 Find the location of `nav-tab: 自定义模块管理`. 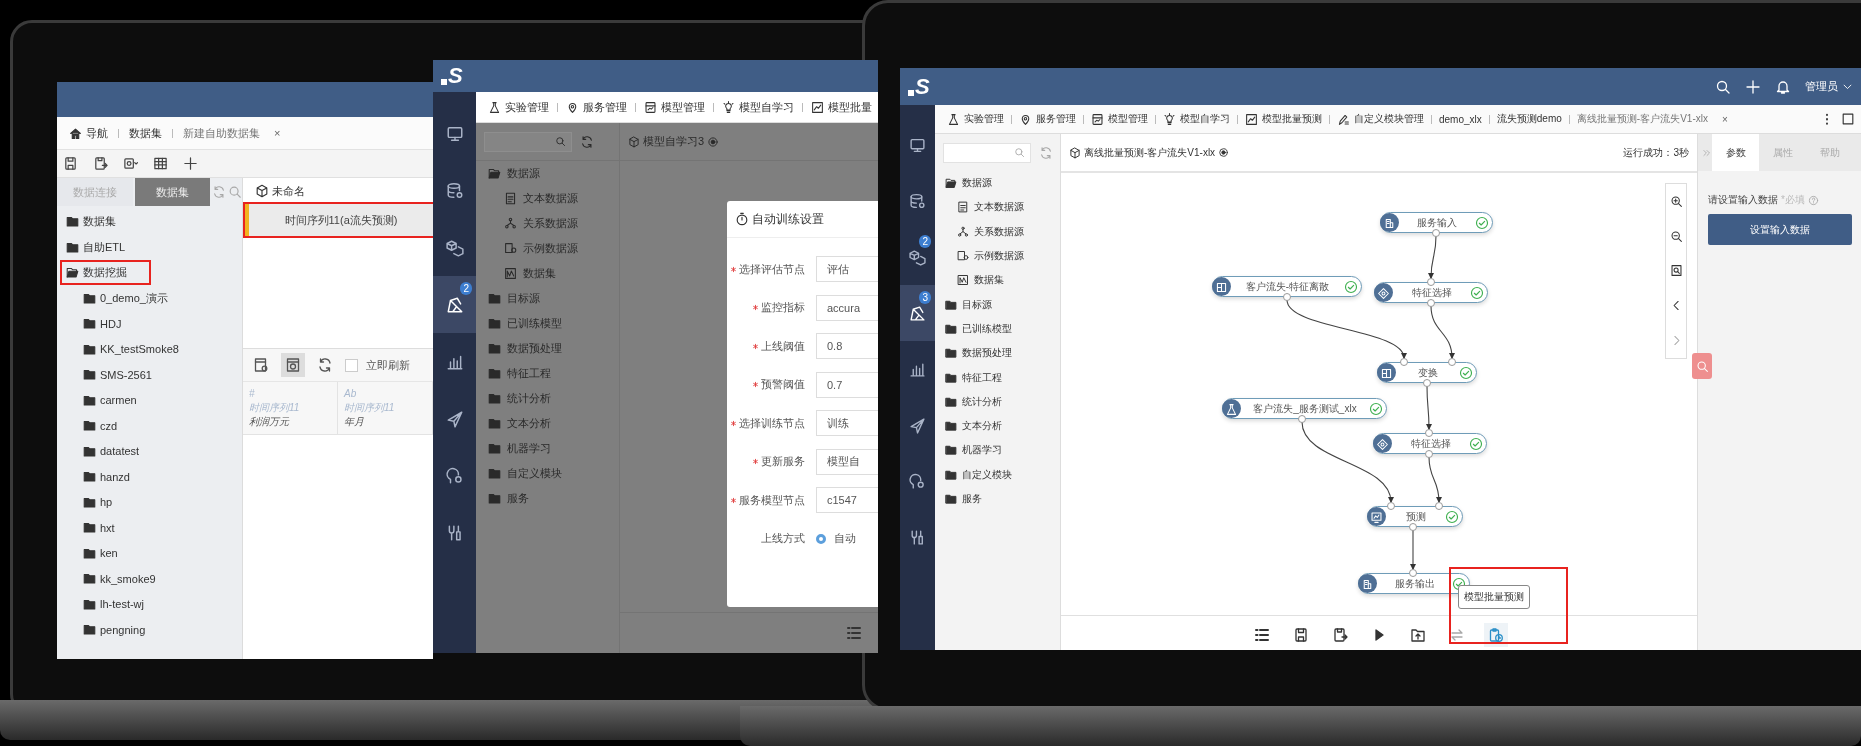

nav-tab: 自定义模块管理 is located at coordinates (1380, 119).